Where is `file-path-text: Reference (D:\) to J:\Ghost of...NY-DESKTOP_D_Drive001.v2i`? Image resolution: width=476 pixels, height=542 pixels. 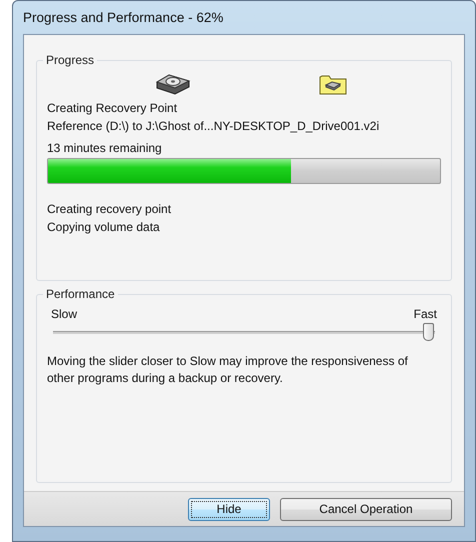
file-path-text: Reference (D:\) to J:\Ghost of...NY-DESKTOP_D_Drive001.v2i is located at coordinates (213, 126).